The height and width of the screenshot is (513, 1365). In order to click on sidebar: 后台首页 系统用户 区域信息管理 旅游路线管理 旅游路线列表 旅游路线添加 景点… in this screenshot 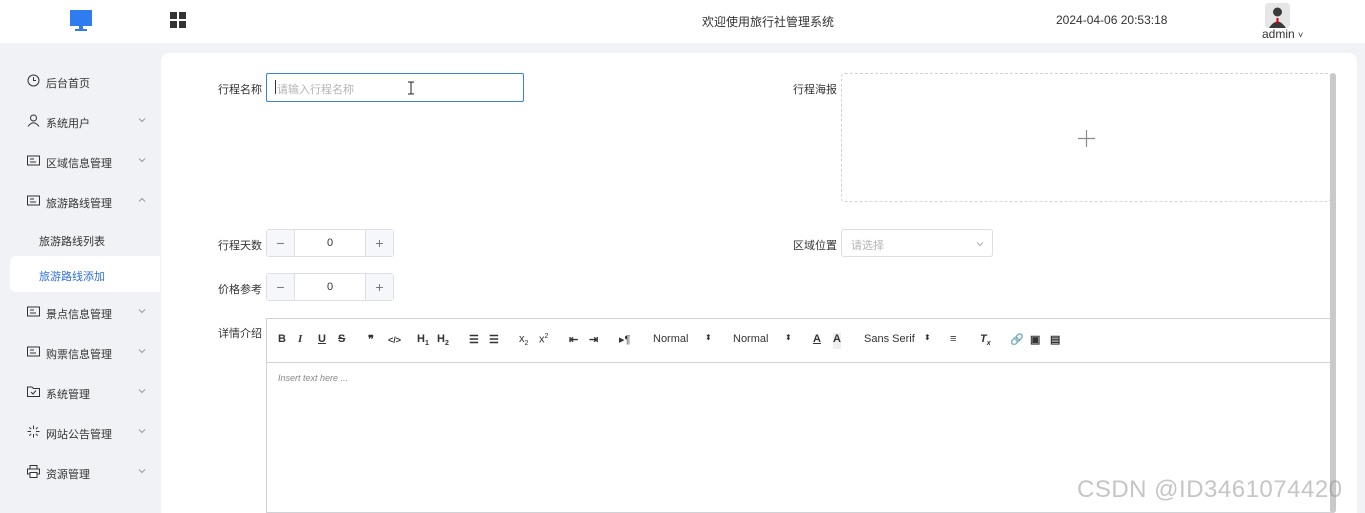, I will do `click(80, 278)`.